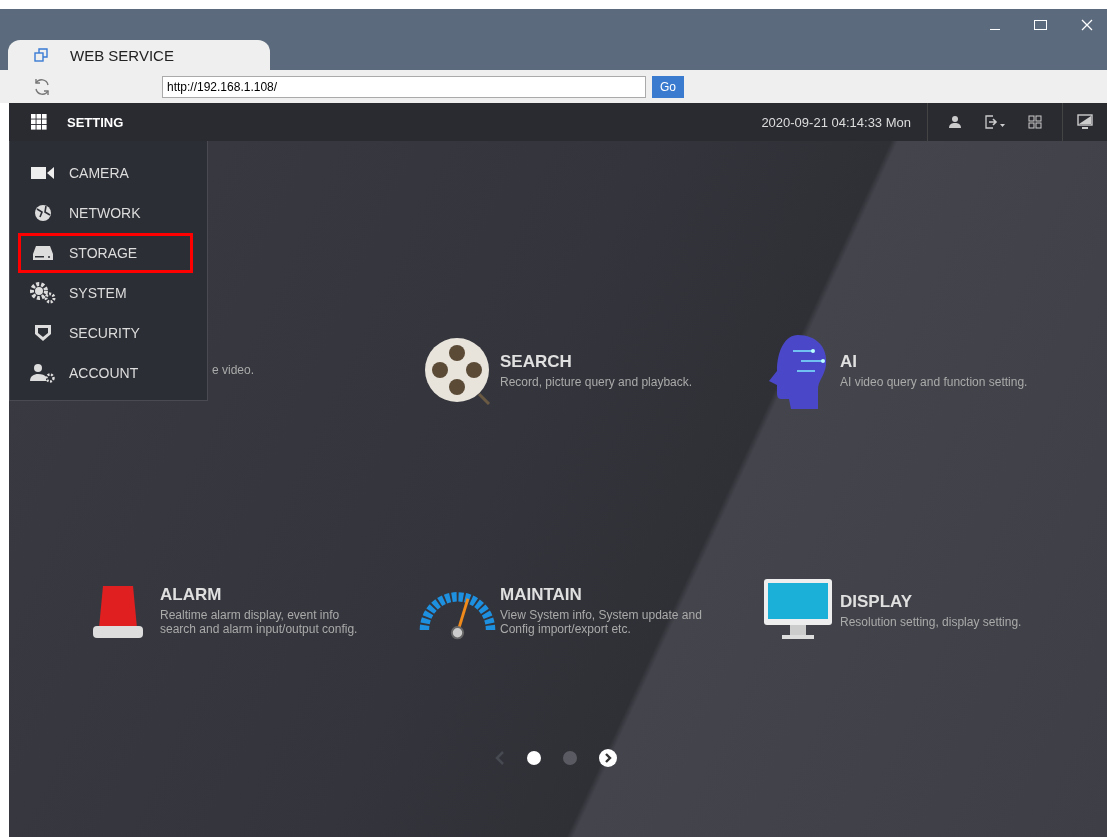 Image resolution: width=1107 pixels, height=837 pixels. Describe the element at coordinates (39, 122) in the screenshot. I see `grid-menu-icon` at that location.